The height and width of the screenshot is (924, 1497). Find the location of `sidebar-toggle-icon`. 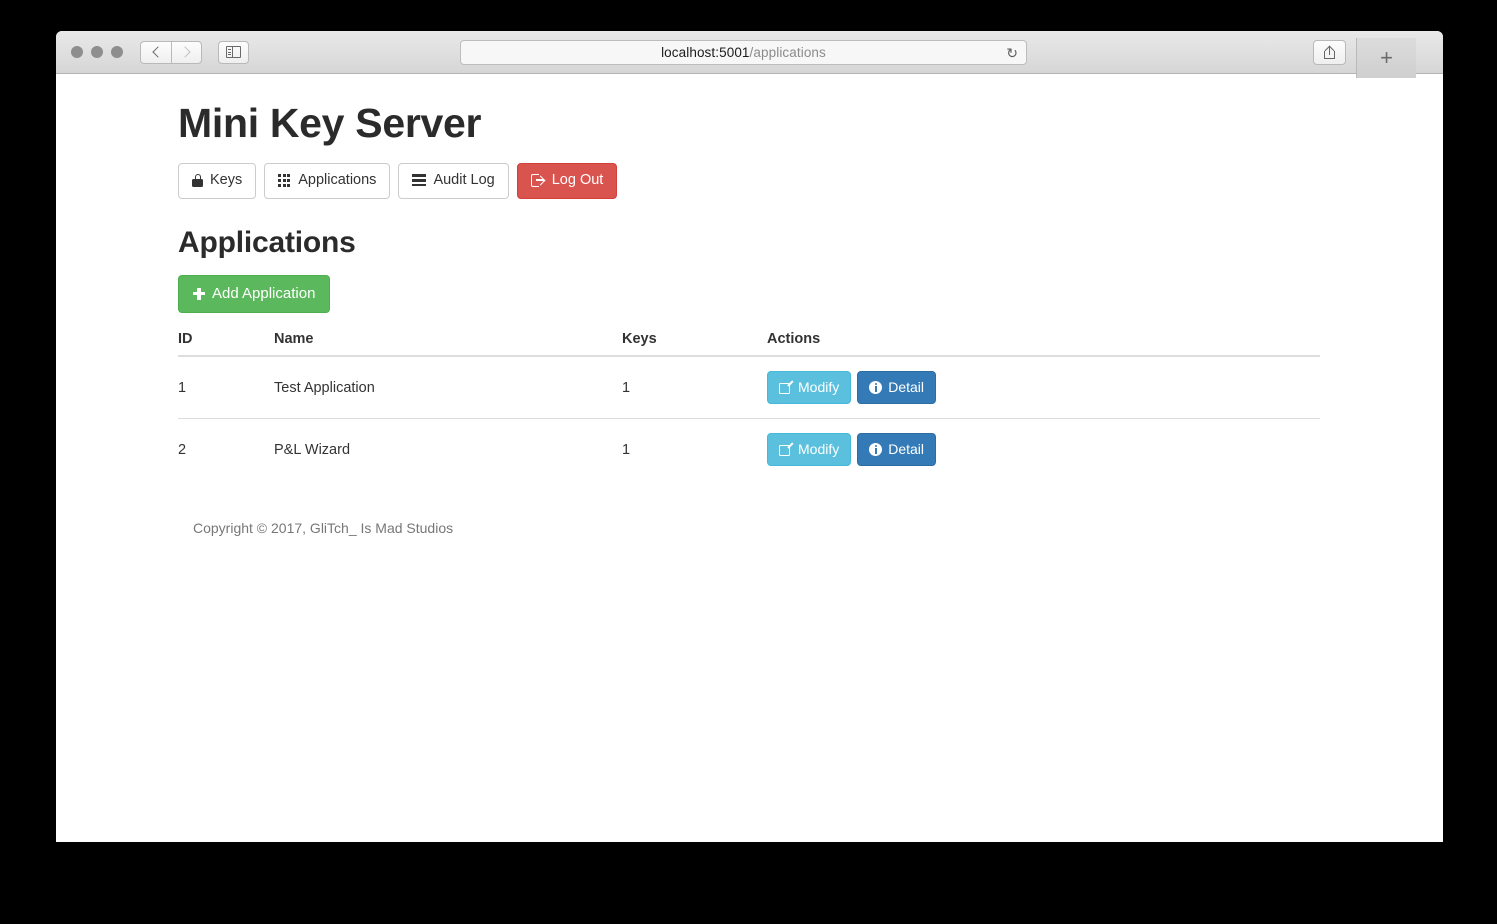

sidebar-toggle-icon is located at coordinates (233, 52).